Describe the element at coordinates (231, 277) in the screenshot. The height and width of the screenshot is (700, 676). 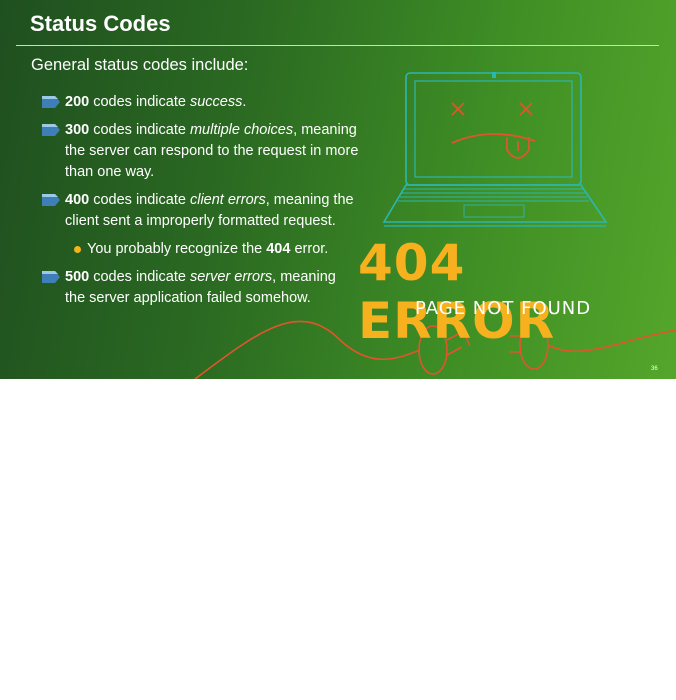
I see `bullet-emphasis: server errors` at that location.